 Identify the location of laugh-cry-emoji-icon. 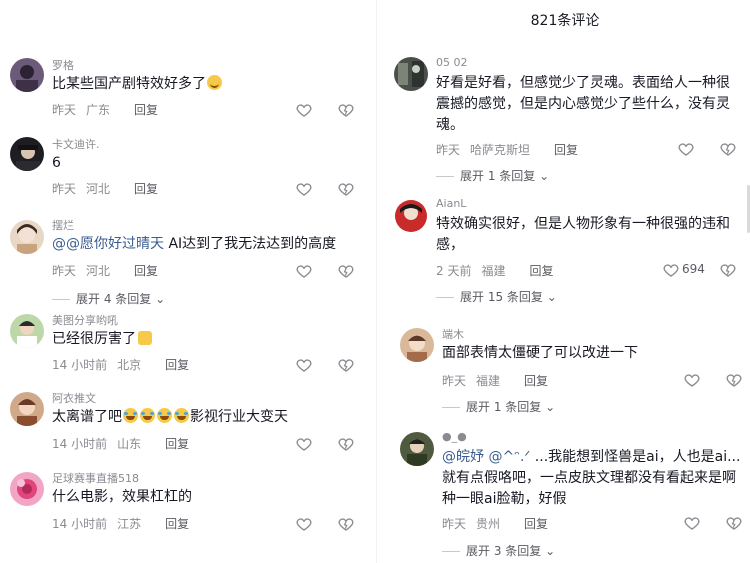
(164, 415).